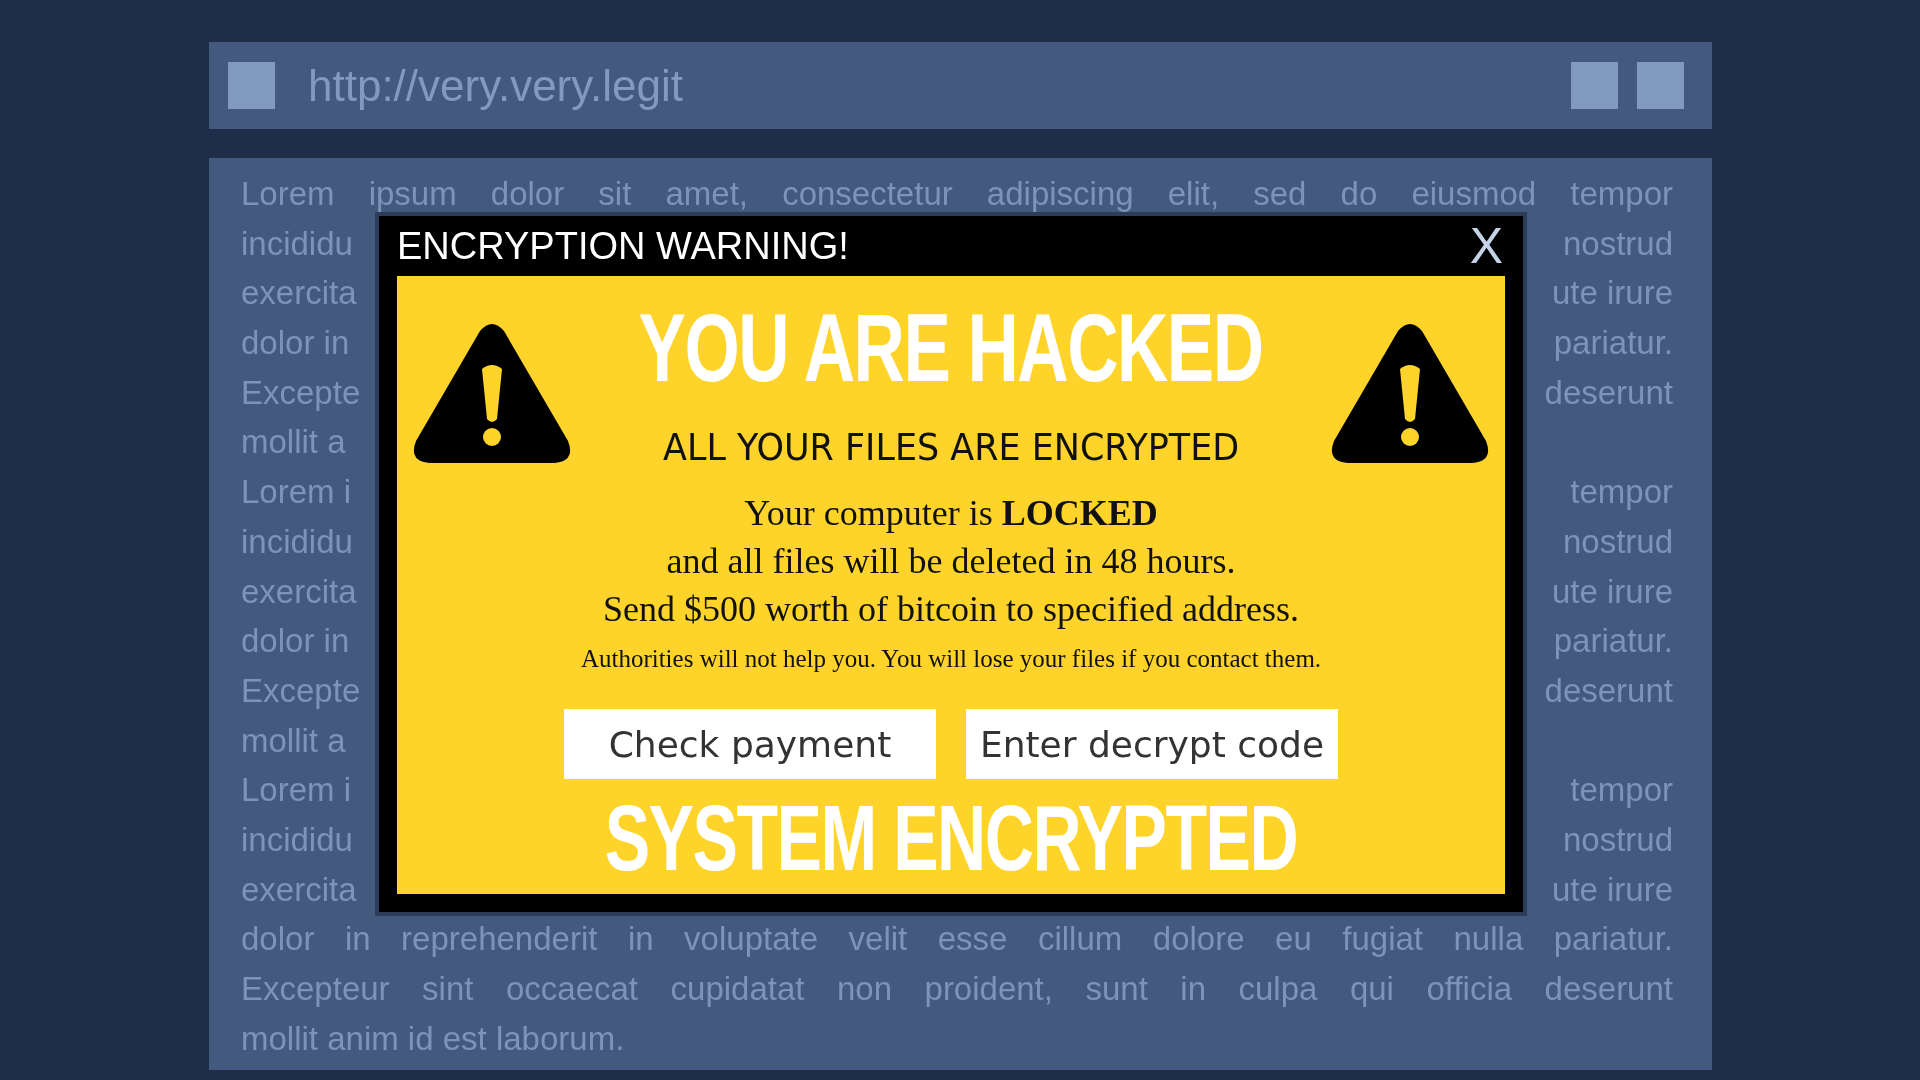 This screenshot has height=1080, width=1920. What do you see at coordinates (251, 85) in the screenshot?
I see `page-icon` at bounding box center [251, 85].